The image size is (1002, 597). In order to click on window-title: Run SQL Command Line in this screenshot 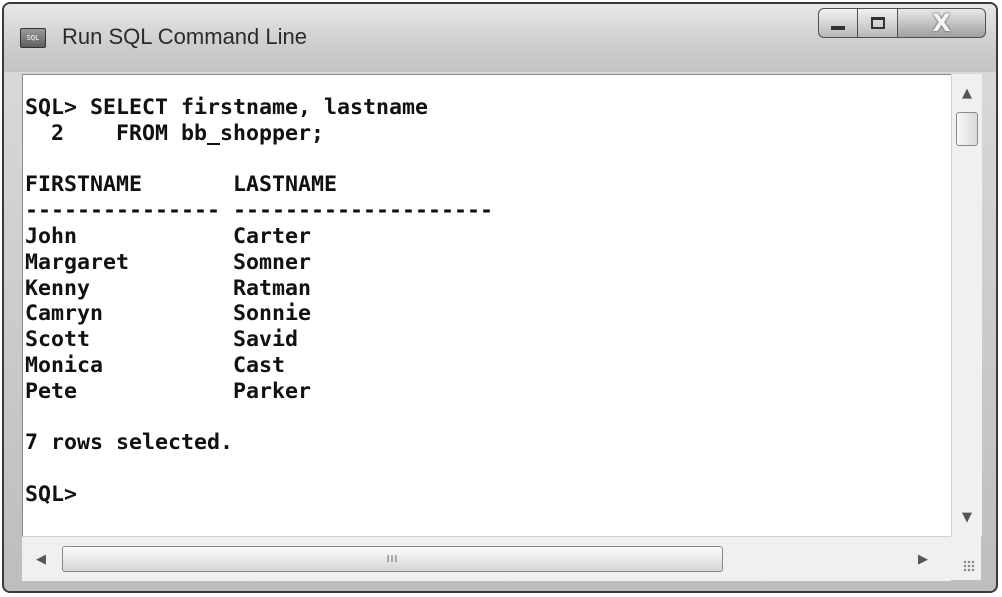, I will do `click(184, 36)`.